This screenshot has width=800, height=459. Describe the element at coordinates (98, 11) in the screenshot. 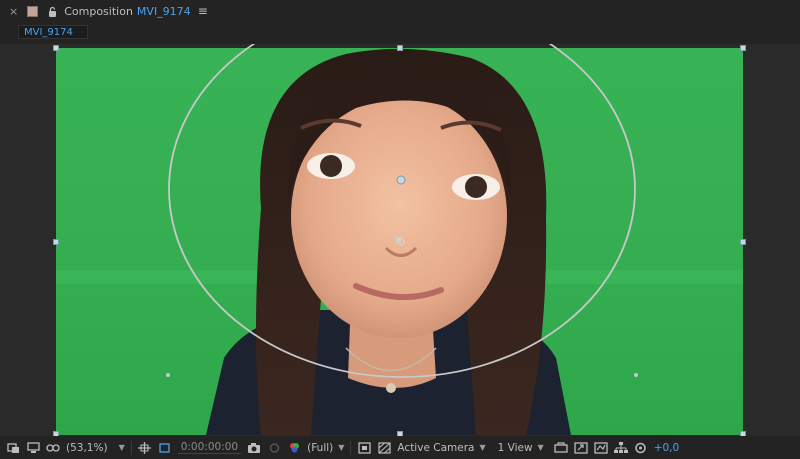

I see `panel-label: Composition` at that location.